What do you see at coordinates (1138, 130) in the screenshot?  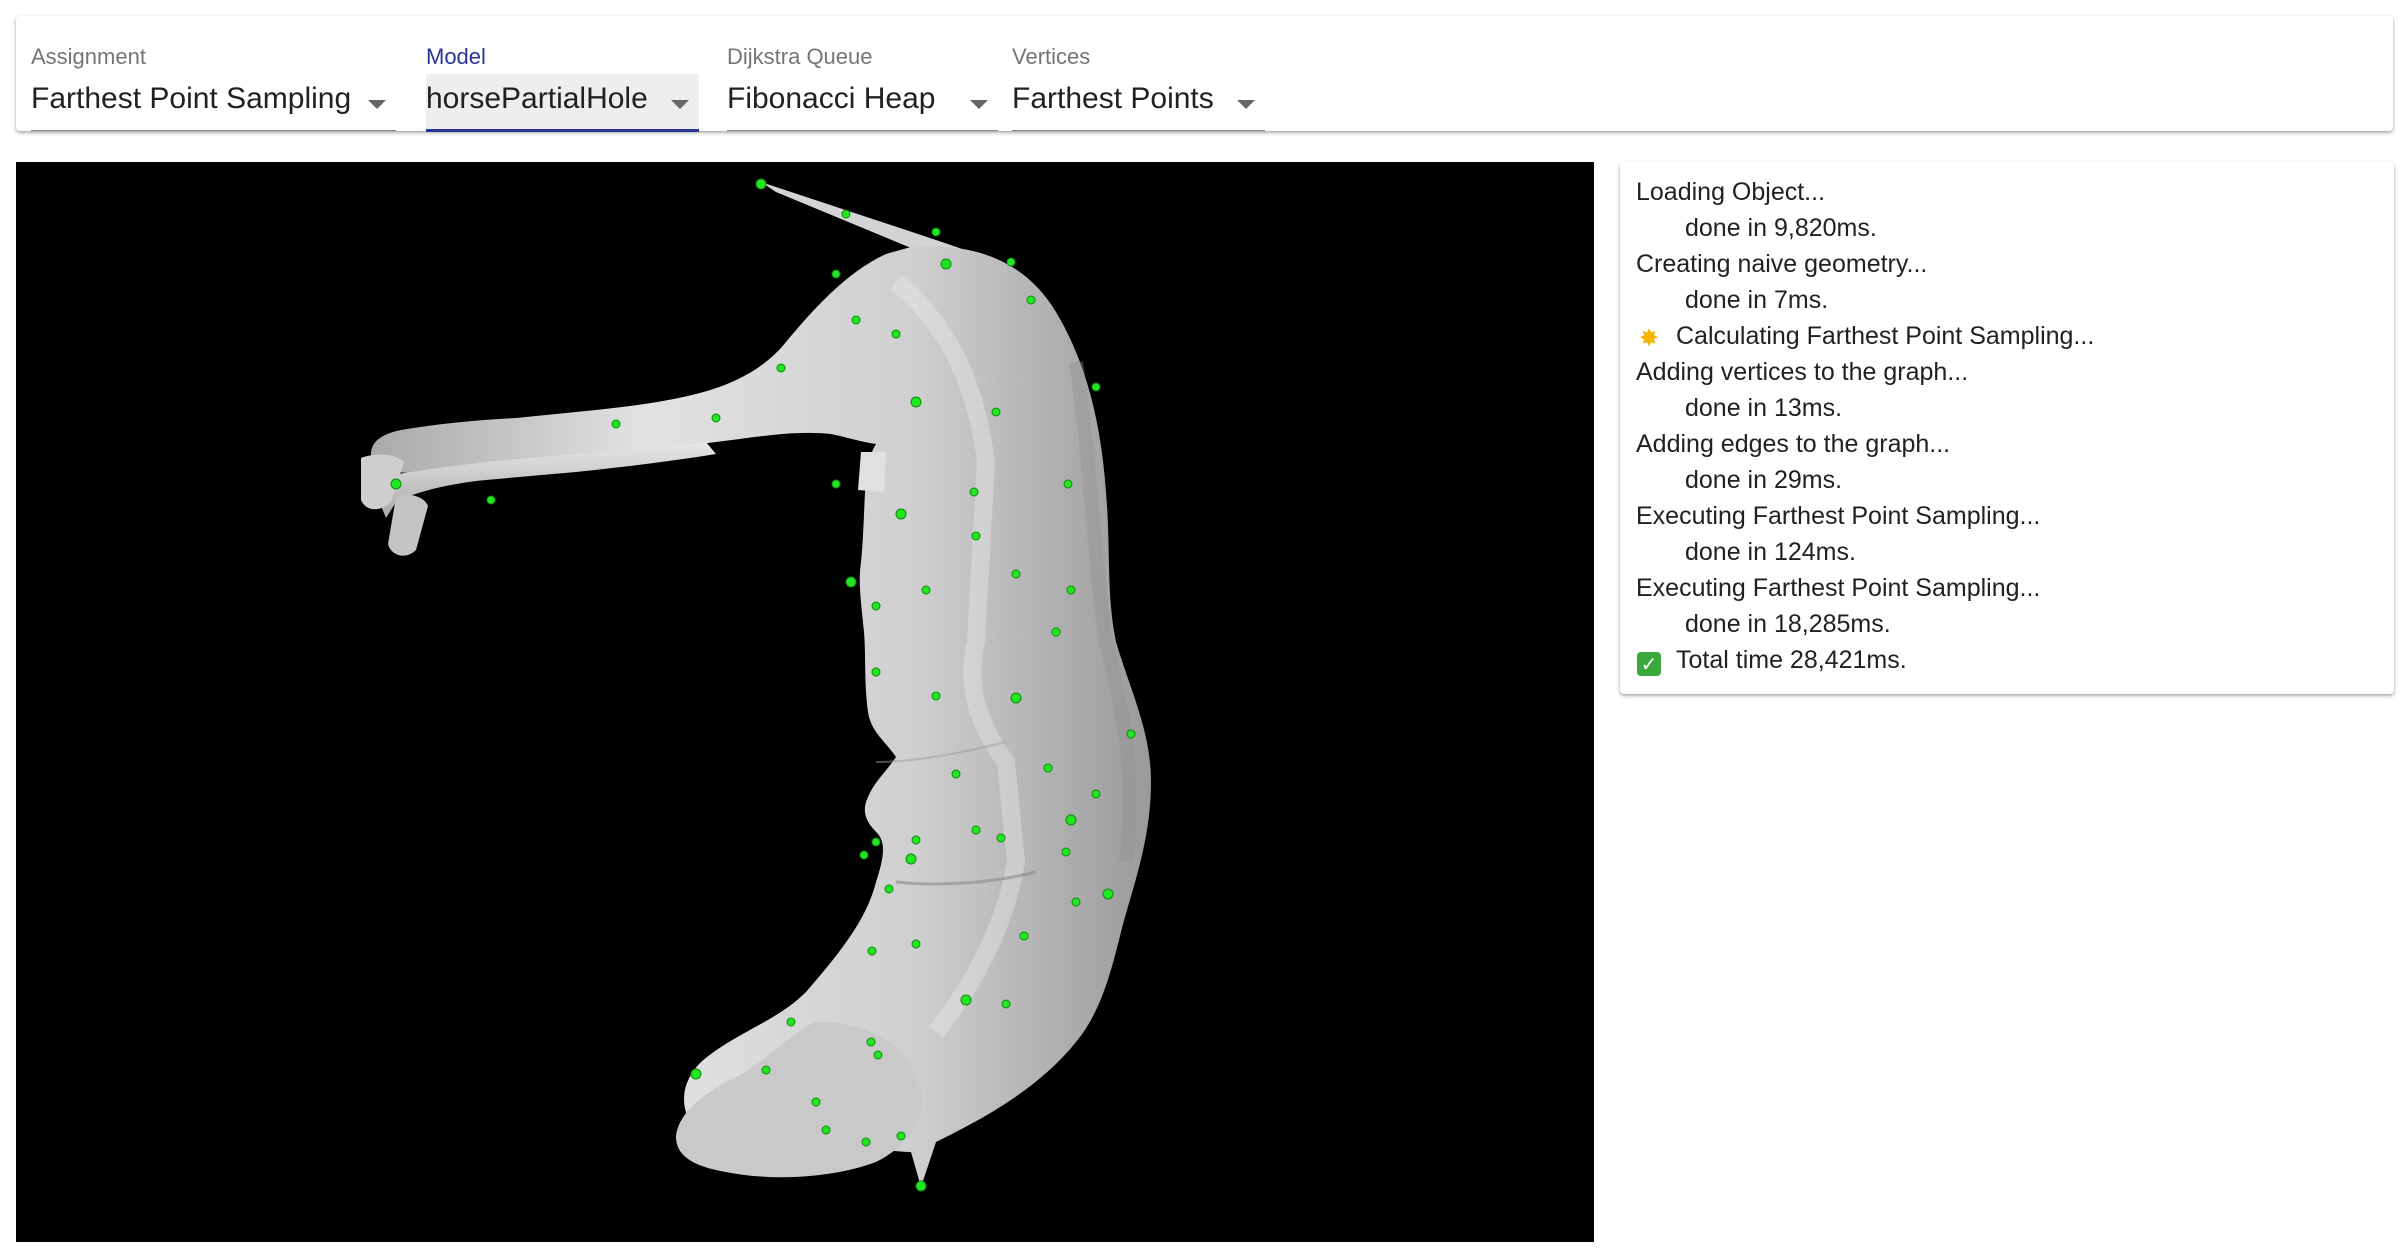 I see `vertices-underline` at bounding box center [1138, 130].